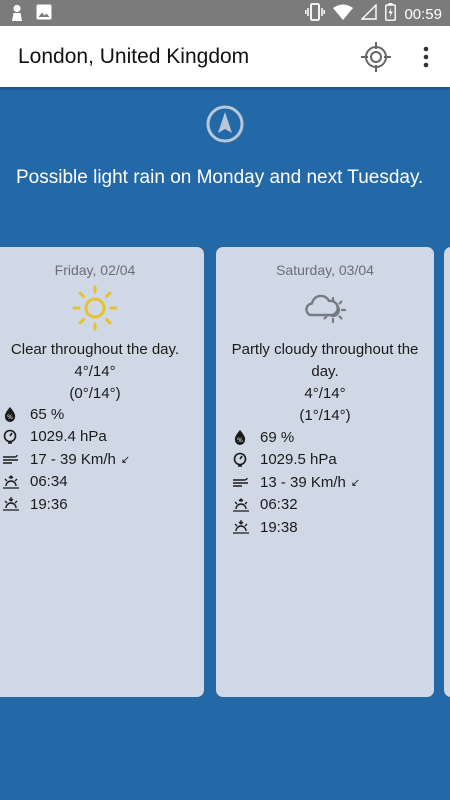 This screenshot has height=800, width=450. I want to click on sunset-time: 19:38, so click(279, 527).